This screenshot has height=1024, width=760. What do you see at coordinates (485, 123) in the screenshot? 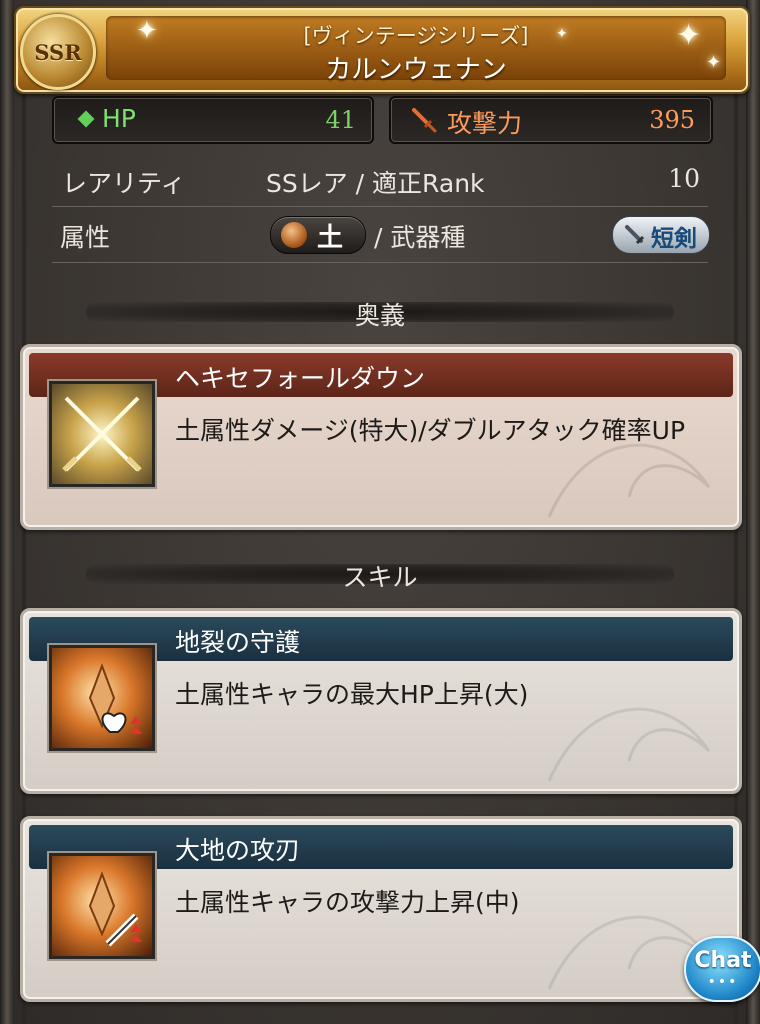
I see `atk-label: 攻撃力` at bounding box center [485, 123].